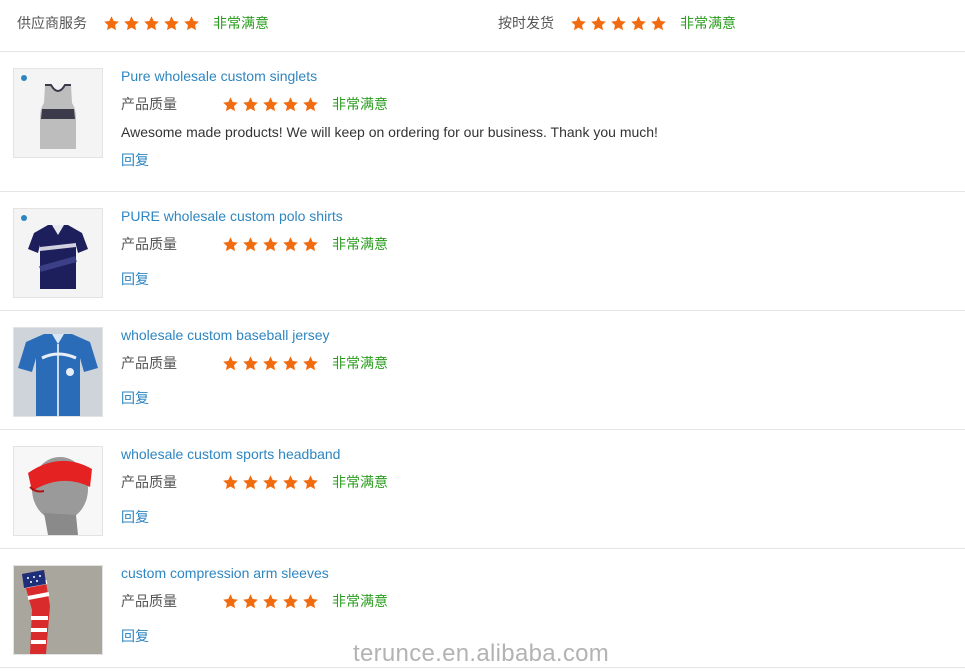 This screenshot has width=965, height=671. I want to click on product-title-link: wholesale custom sports headband, so click(230, 454).